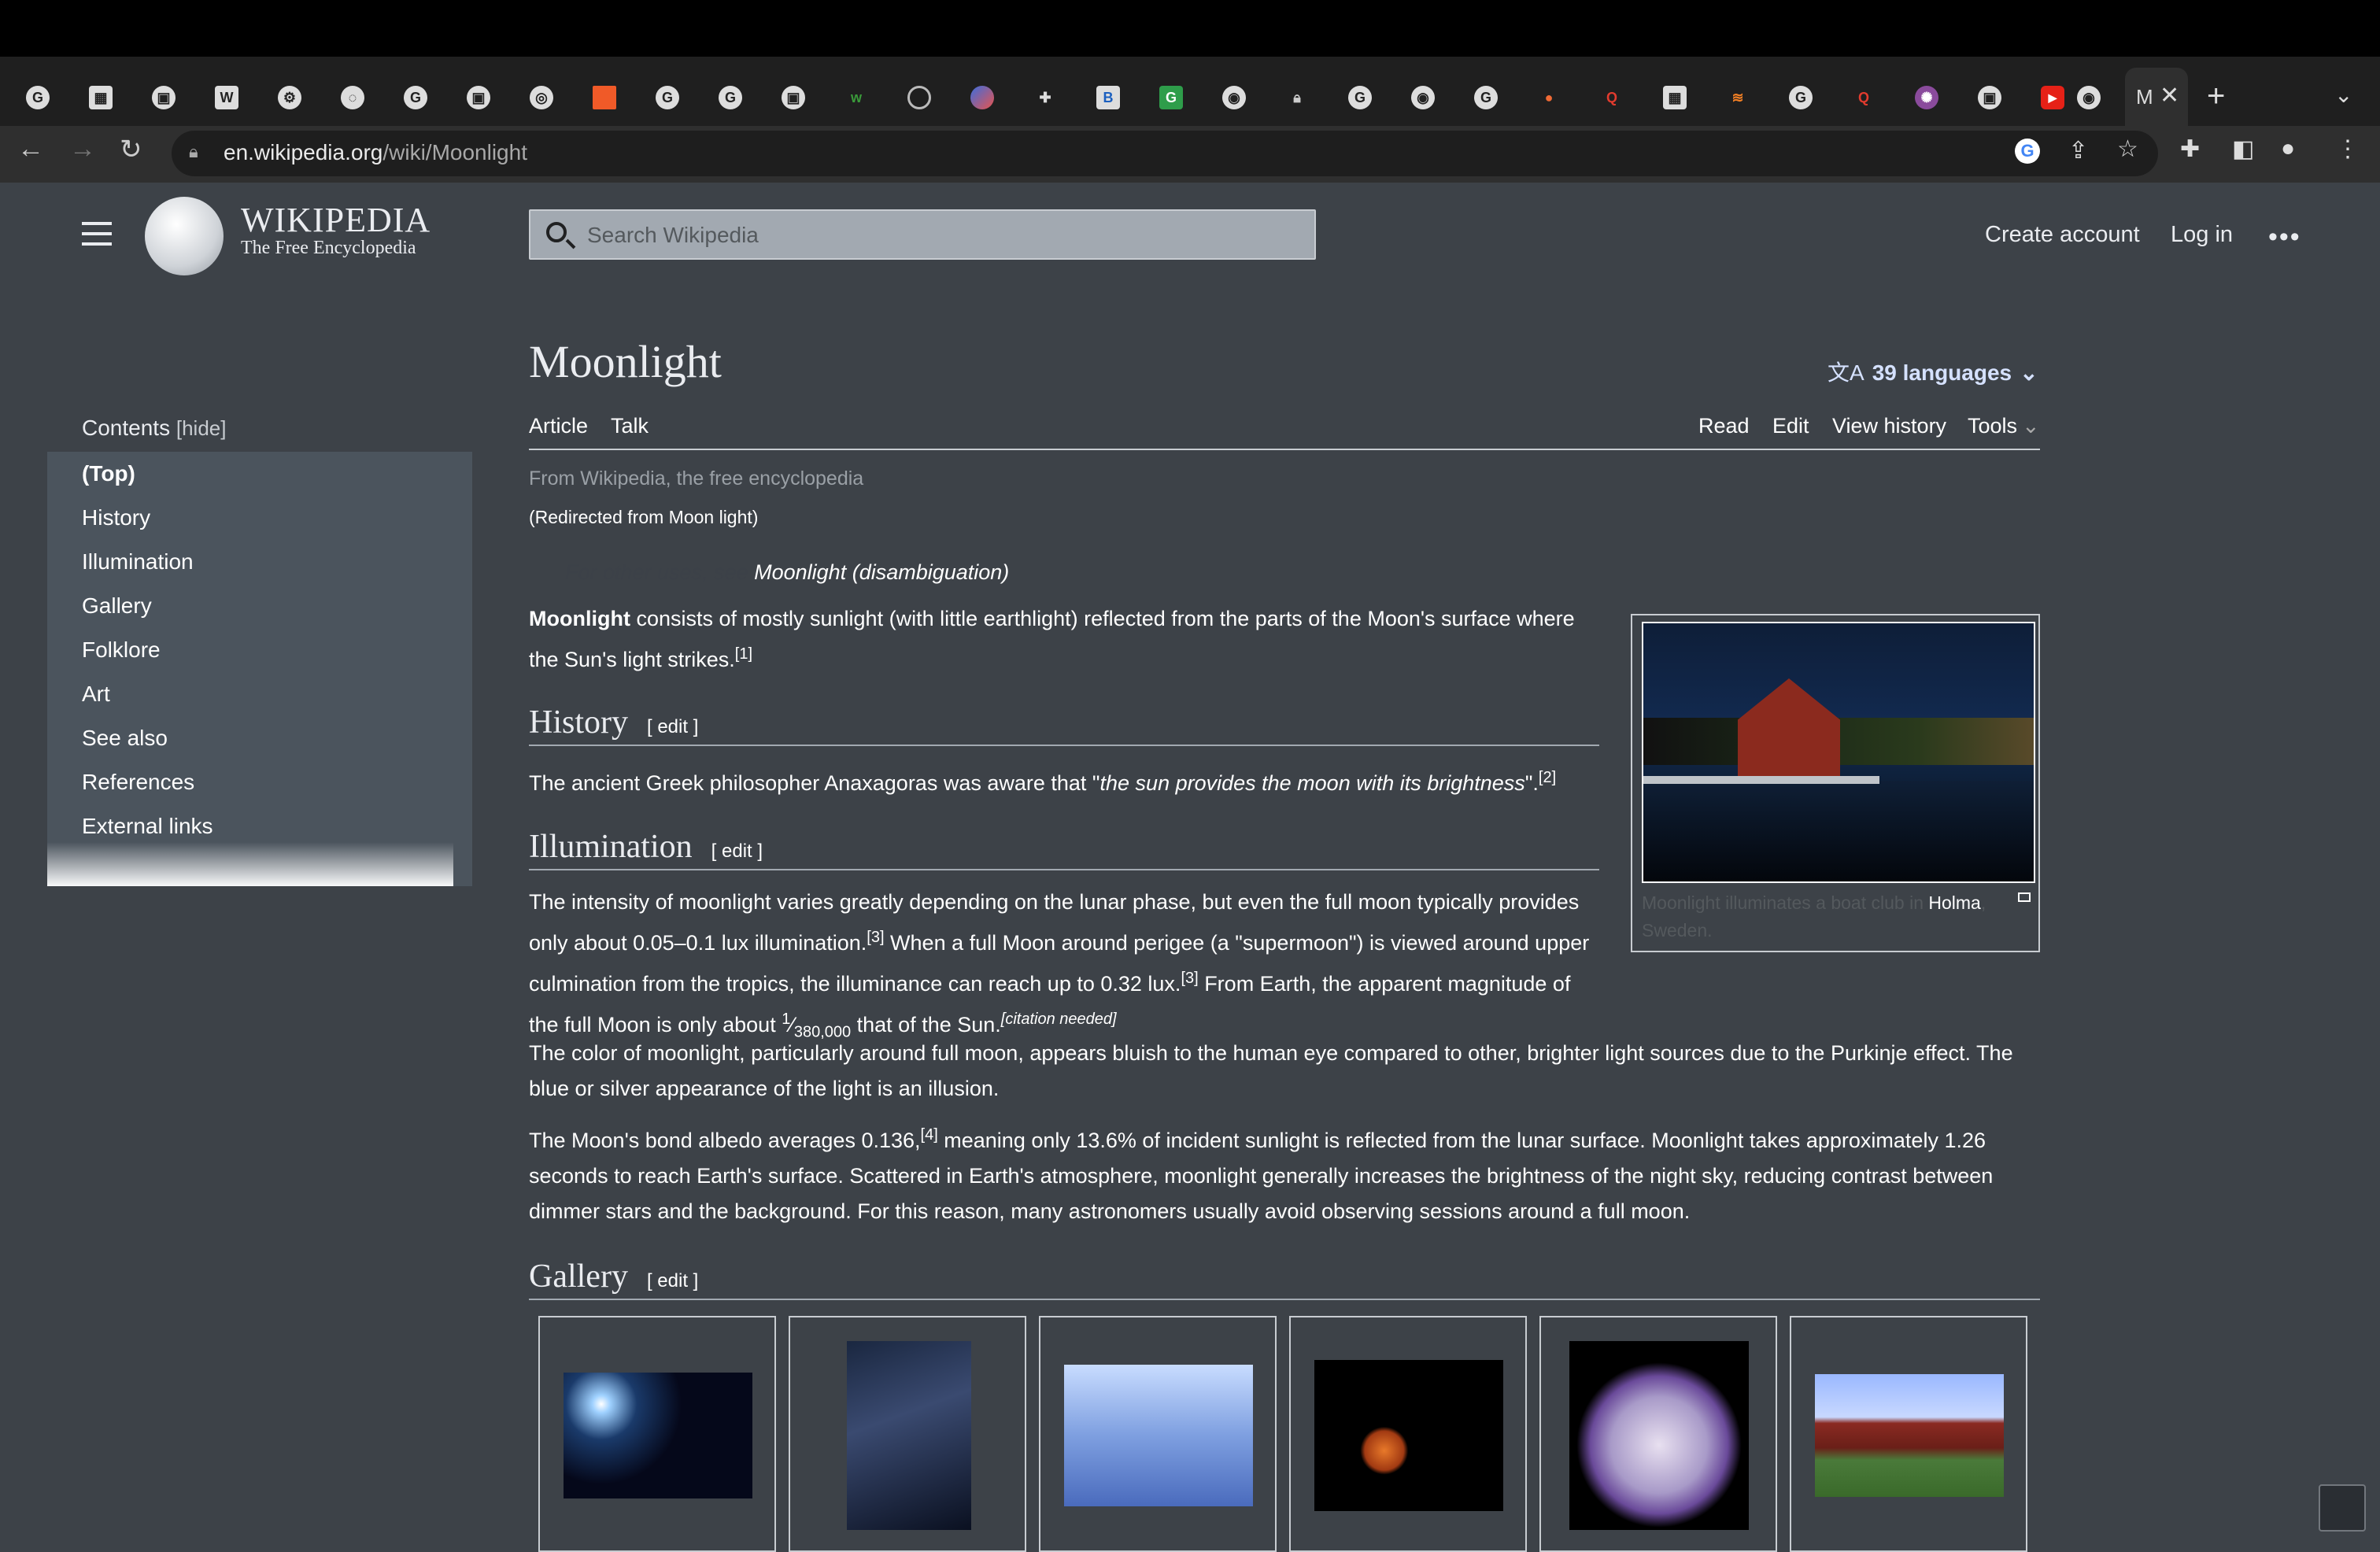 The height and width of the screenshot is (1552, 2380). Describe the element at coordinates (2243, 149) in the screenshot. I see `side-panel-icon: ◧` at that location.